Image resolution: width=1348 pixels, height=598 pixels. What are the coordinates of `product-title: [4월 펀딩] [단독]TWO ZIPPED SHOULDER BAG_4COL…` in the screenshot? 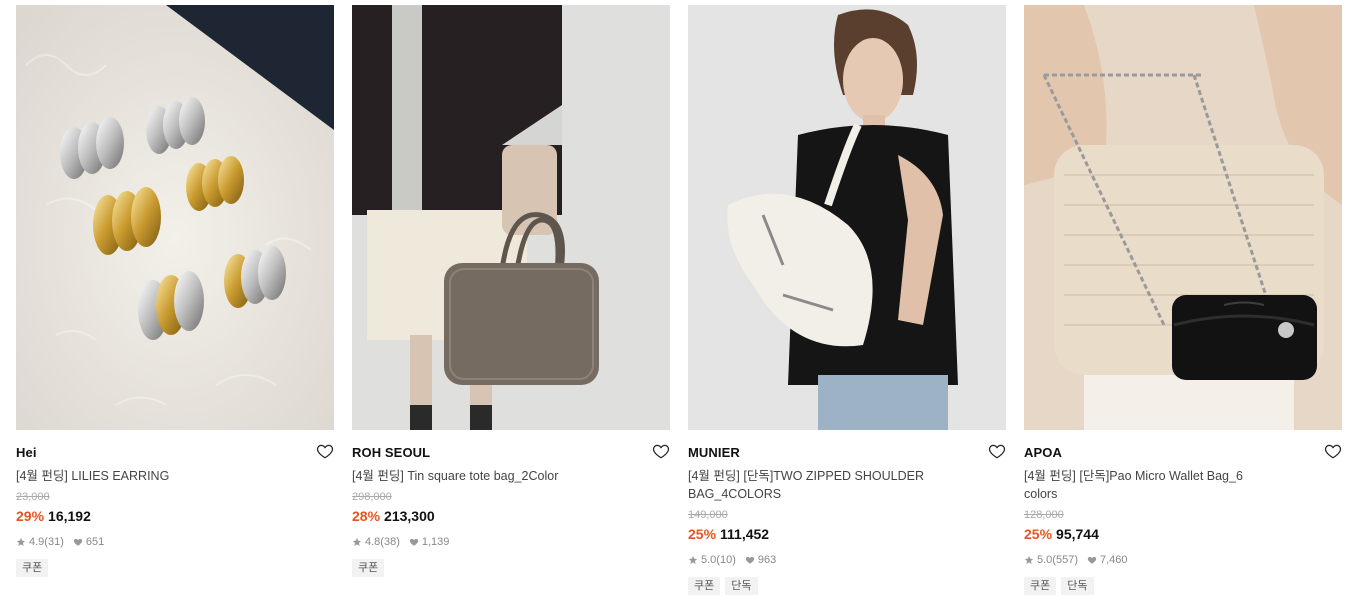 It's located at (813, 485).